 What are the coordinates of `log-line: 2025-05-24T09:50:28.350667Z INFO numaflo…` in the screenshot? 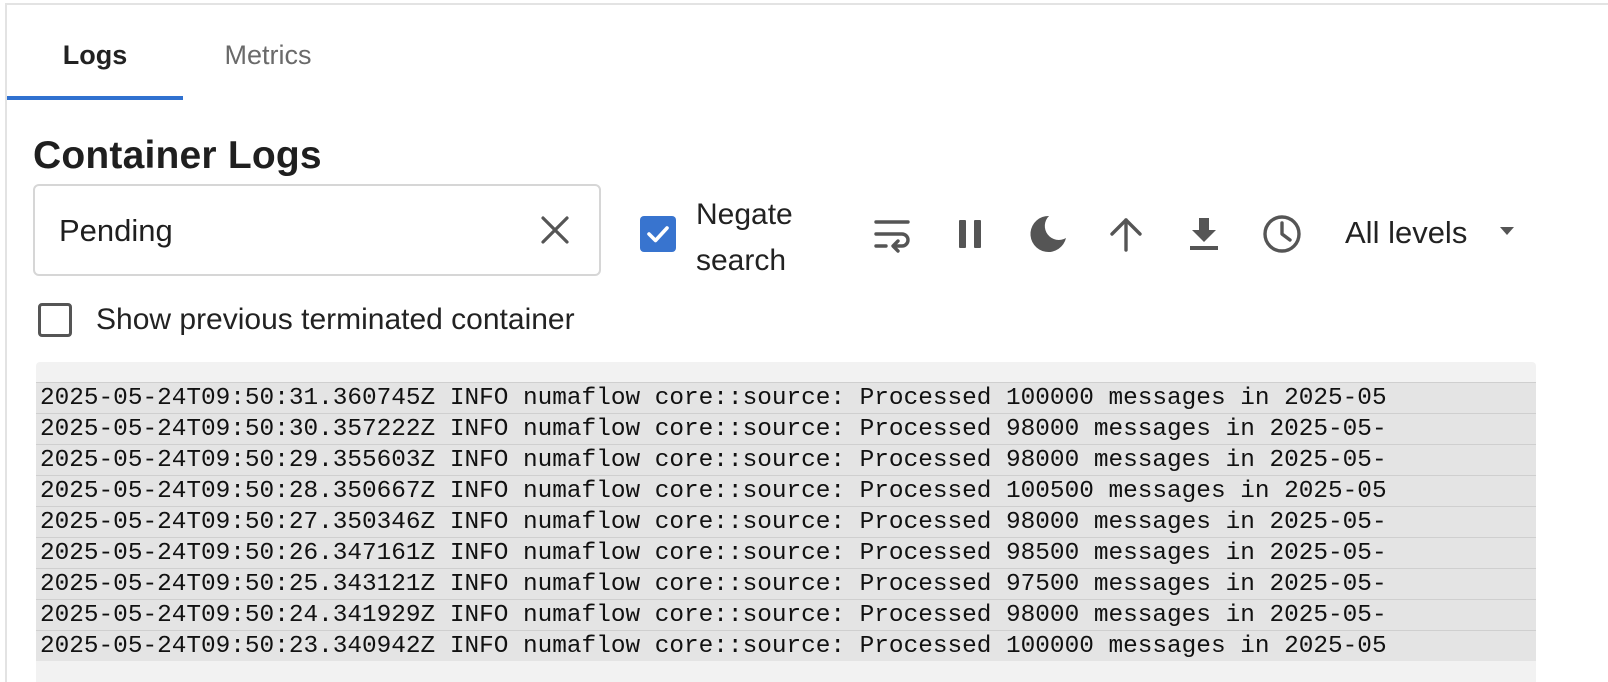 It's located at (786, 490).